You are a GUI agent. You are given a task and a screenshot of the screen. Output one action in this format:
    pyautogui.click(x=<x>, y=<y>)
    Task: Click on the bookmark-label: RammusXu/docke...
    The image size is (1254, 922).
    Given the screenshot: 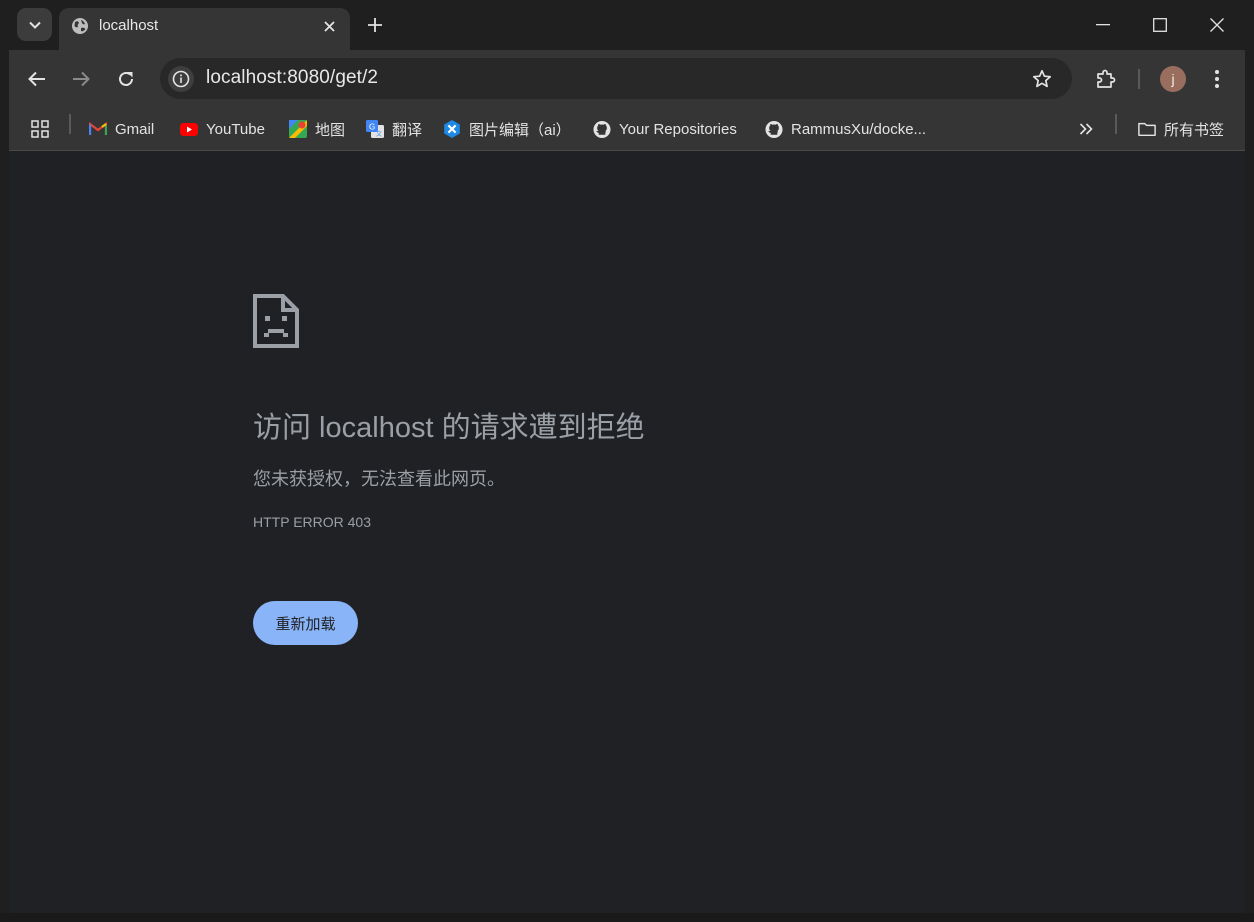 What is the action you would take?
    pyautogui.click(x=859, y=129)
    